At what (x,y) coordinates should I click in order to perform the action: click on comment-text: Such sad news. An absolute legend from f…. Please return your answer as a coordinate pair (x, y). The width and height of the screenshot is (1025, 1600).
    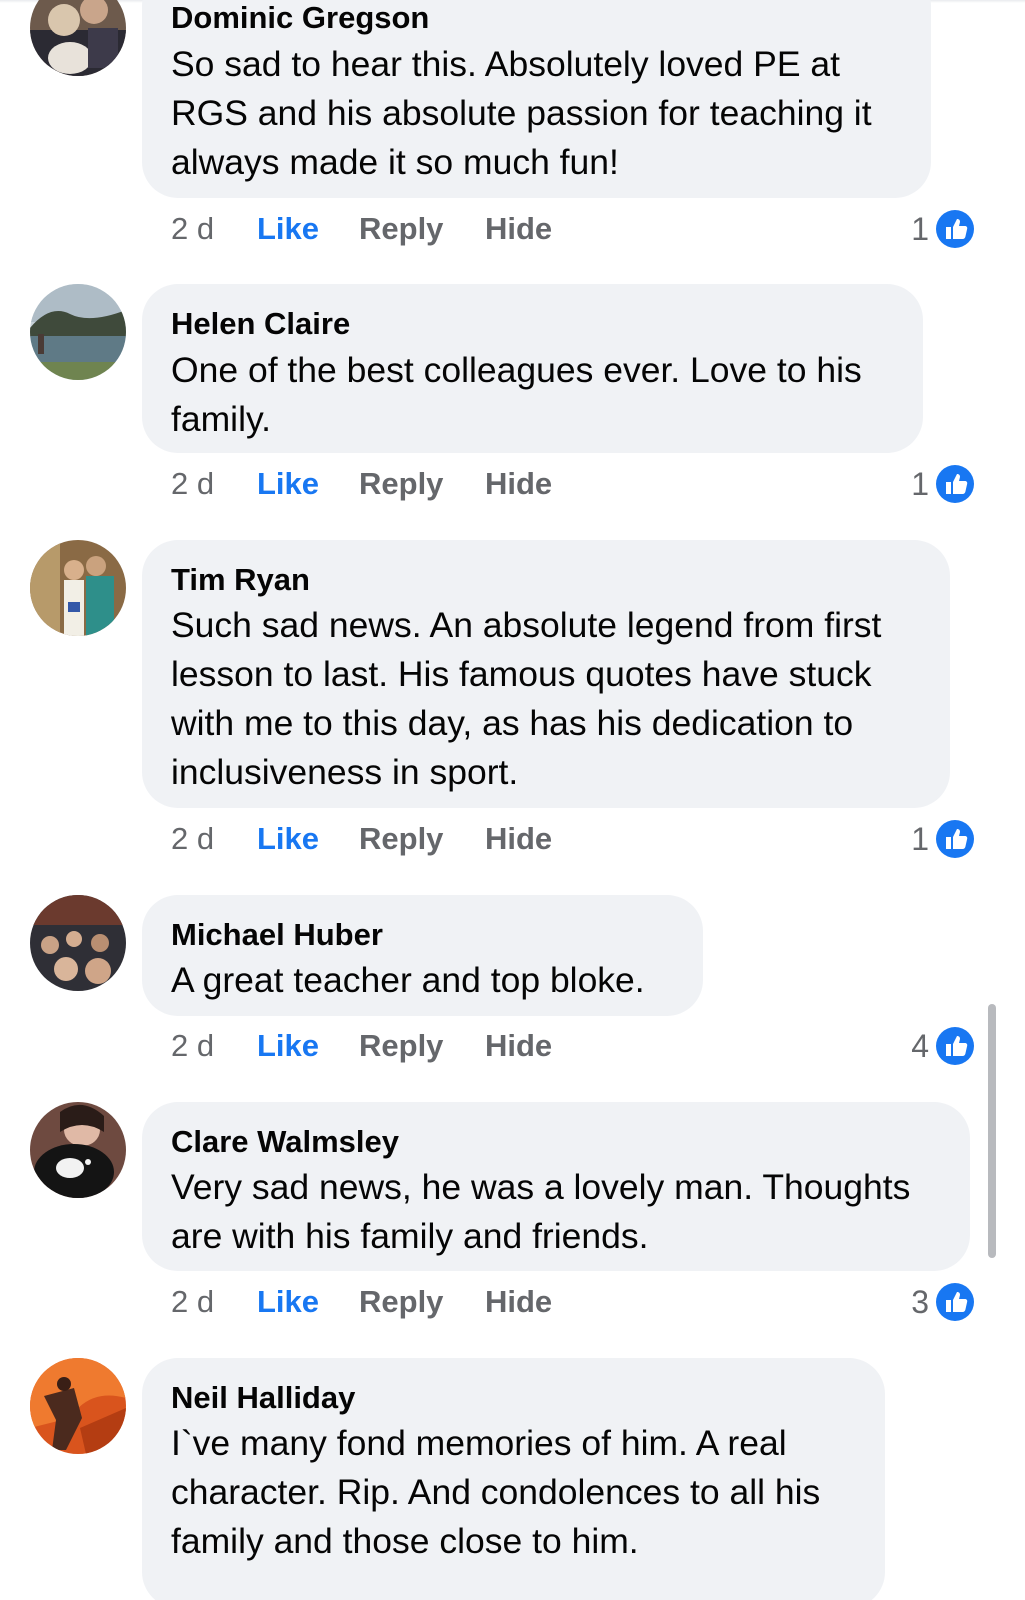
    Looking at the image, I should click on (526, 699).